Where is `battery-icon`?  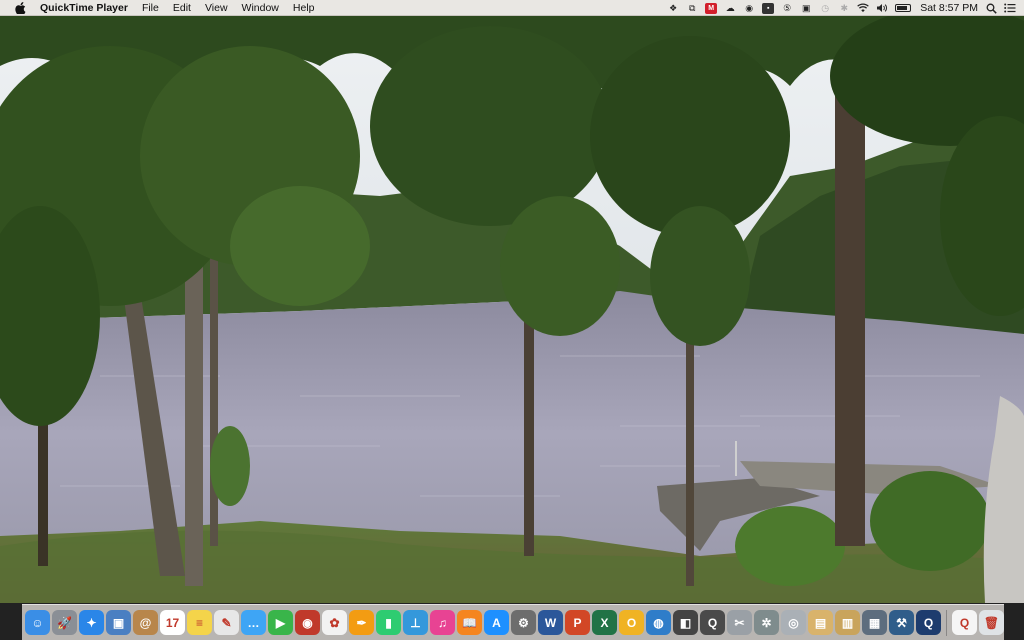 battery-icon is located at coordinates (903, 8).